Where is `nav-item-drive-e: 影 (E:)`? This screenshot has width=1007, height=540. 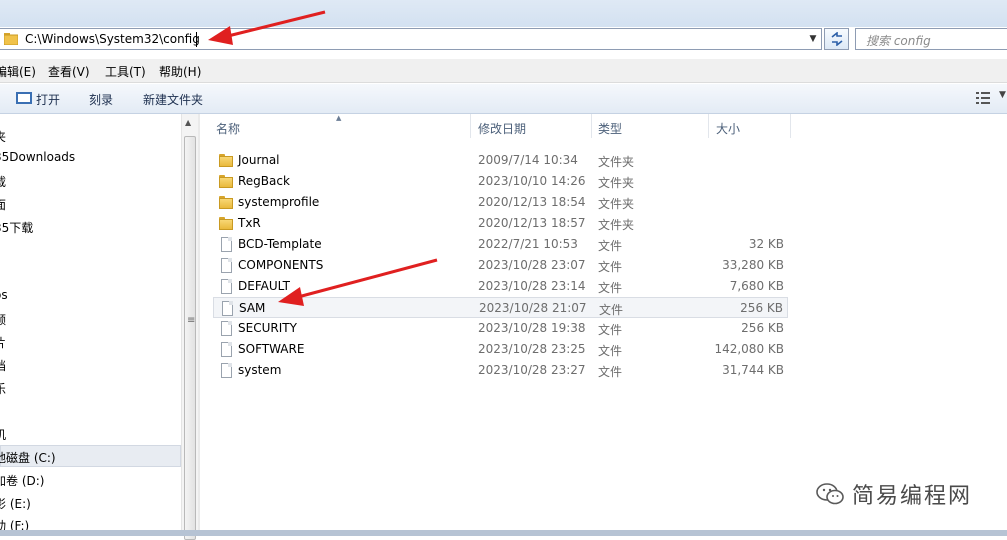 nav-item-drive-e: 影 (E:) is located at coordinates (15, 503).